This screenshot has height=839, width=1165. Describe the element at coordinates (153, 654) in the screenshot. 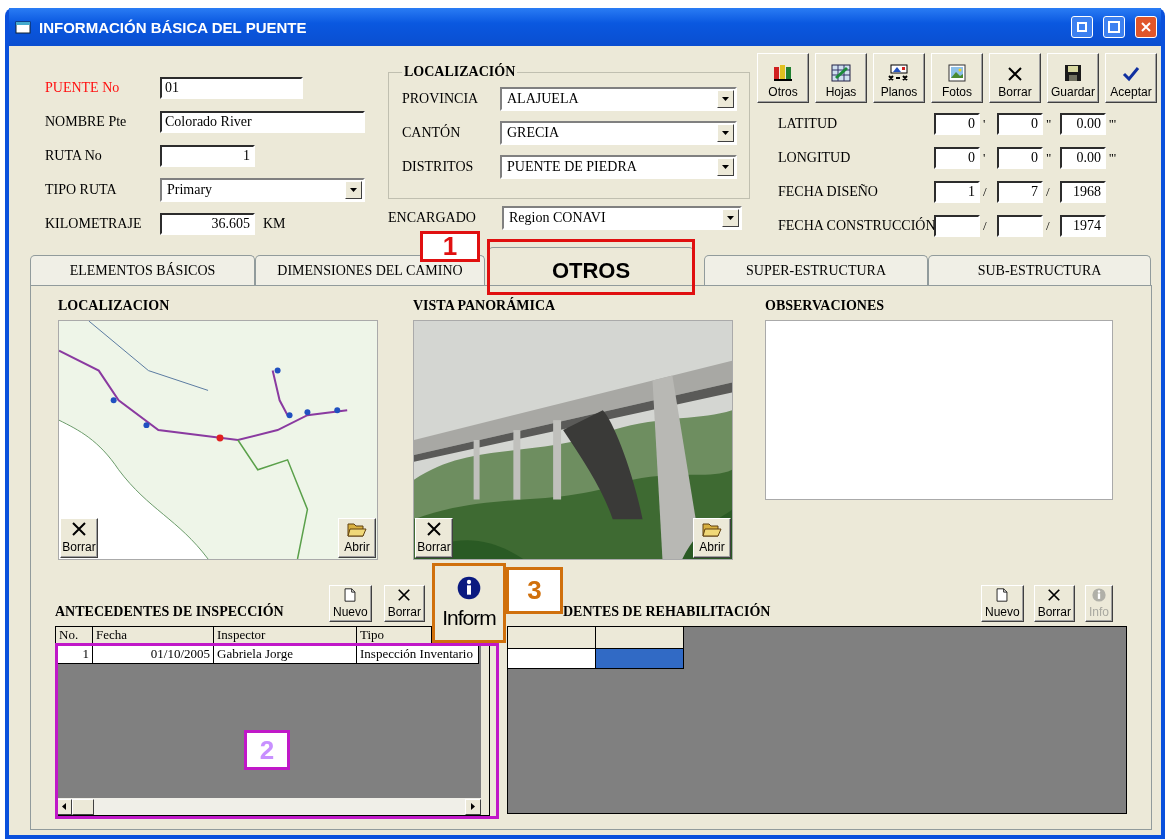

I see `table-cell: 01/10/2005` at that location.